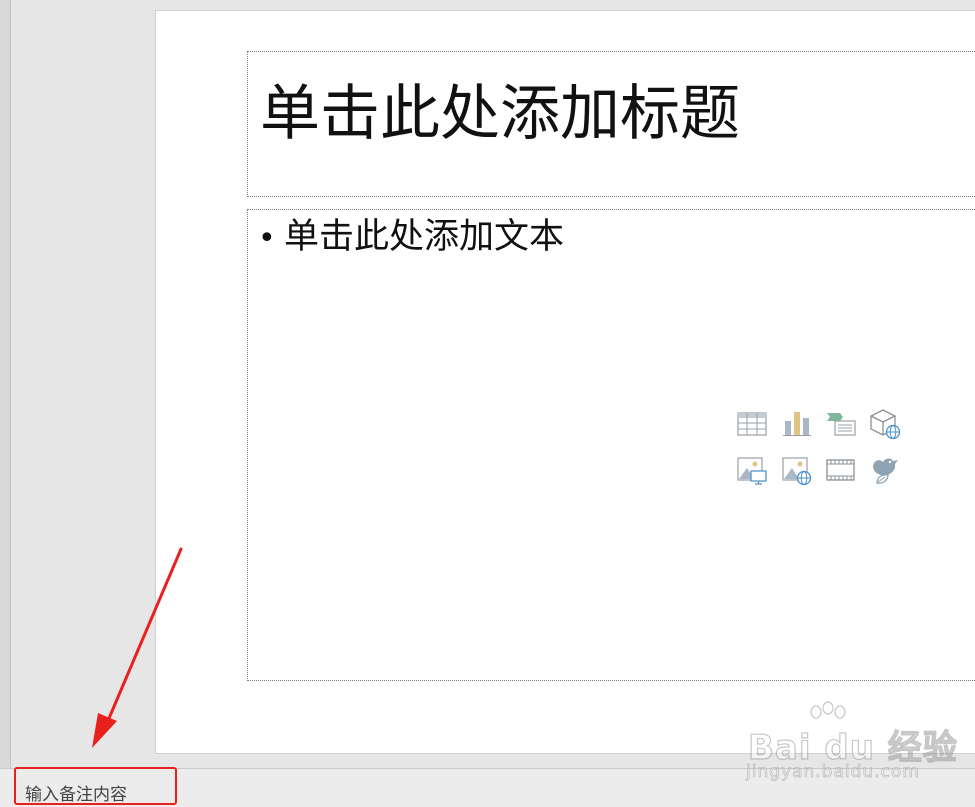  Describe the element at coordinates (797, 470) in the screenshot. I see `online-picture-icon` at that location.